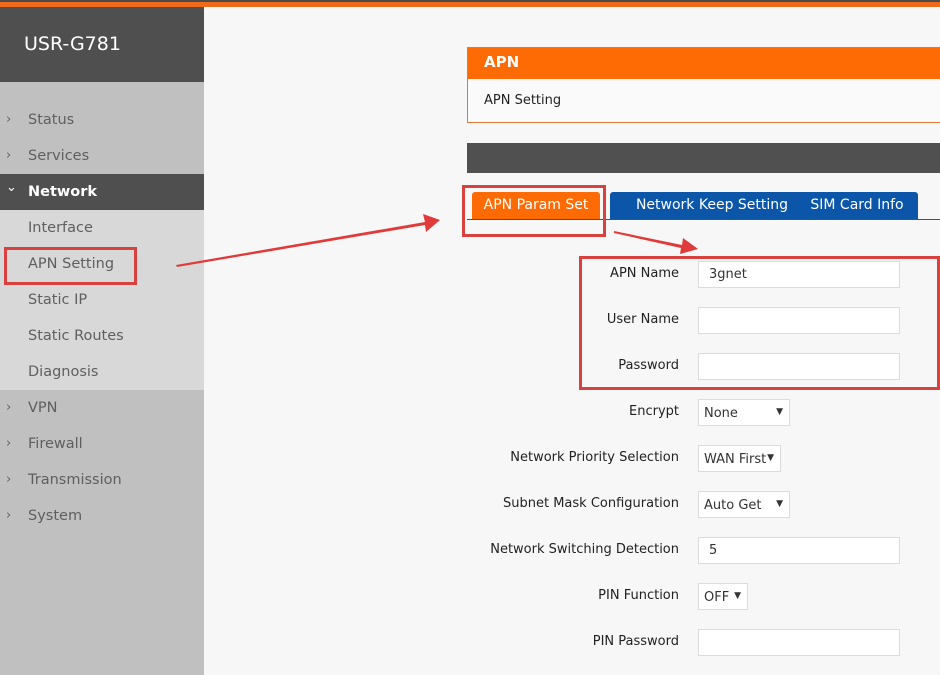 Image resolution: width=940 pixels, height=675 pixels. I want to click on switch-detection-label: Network Switching Detection, so click(584, 549).